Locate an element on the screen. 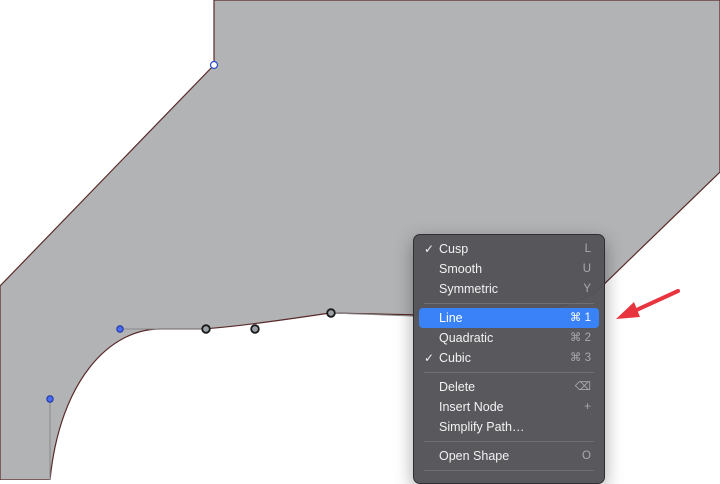  menu-item-label: Open Shape is located at coordinates (474, 456).